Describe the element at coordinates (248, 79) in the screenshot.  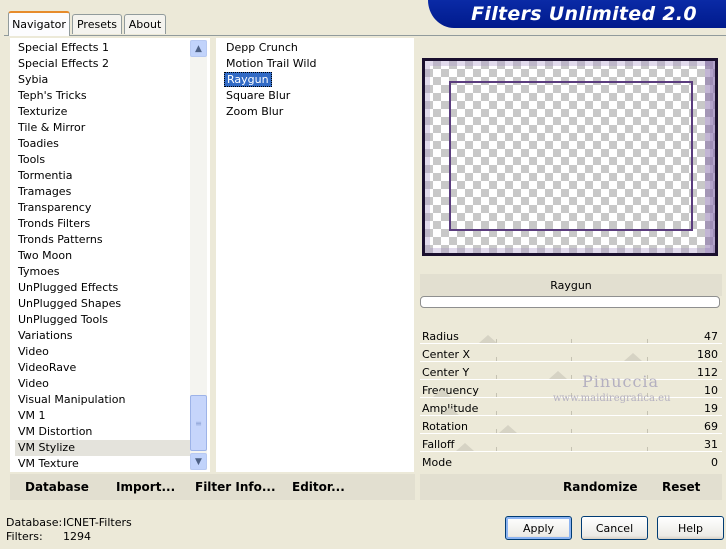
I see `filter-item-label: Raygun` at that location.